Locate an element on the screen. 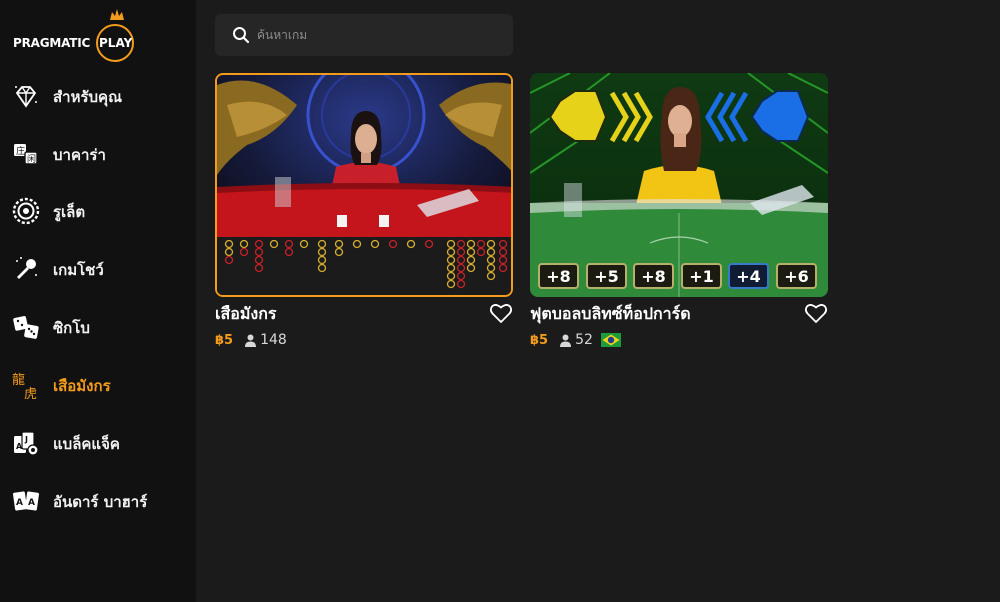 The image size is (1000, 602). sidebar-item-label: แบล็คแจ็ค is located at coordinates (86, 444).